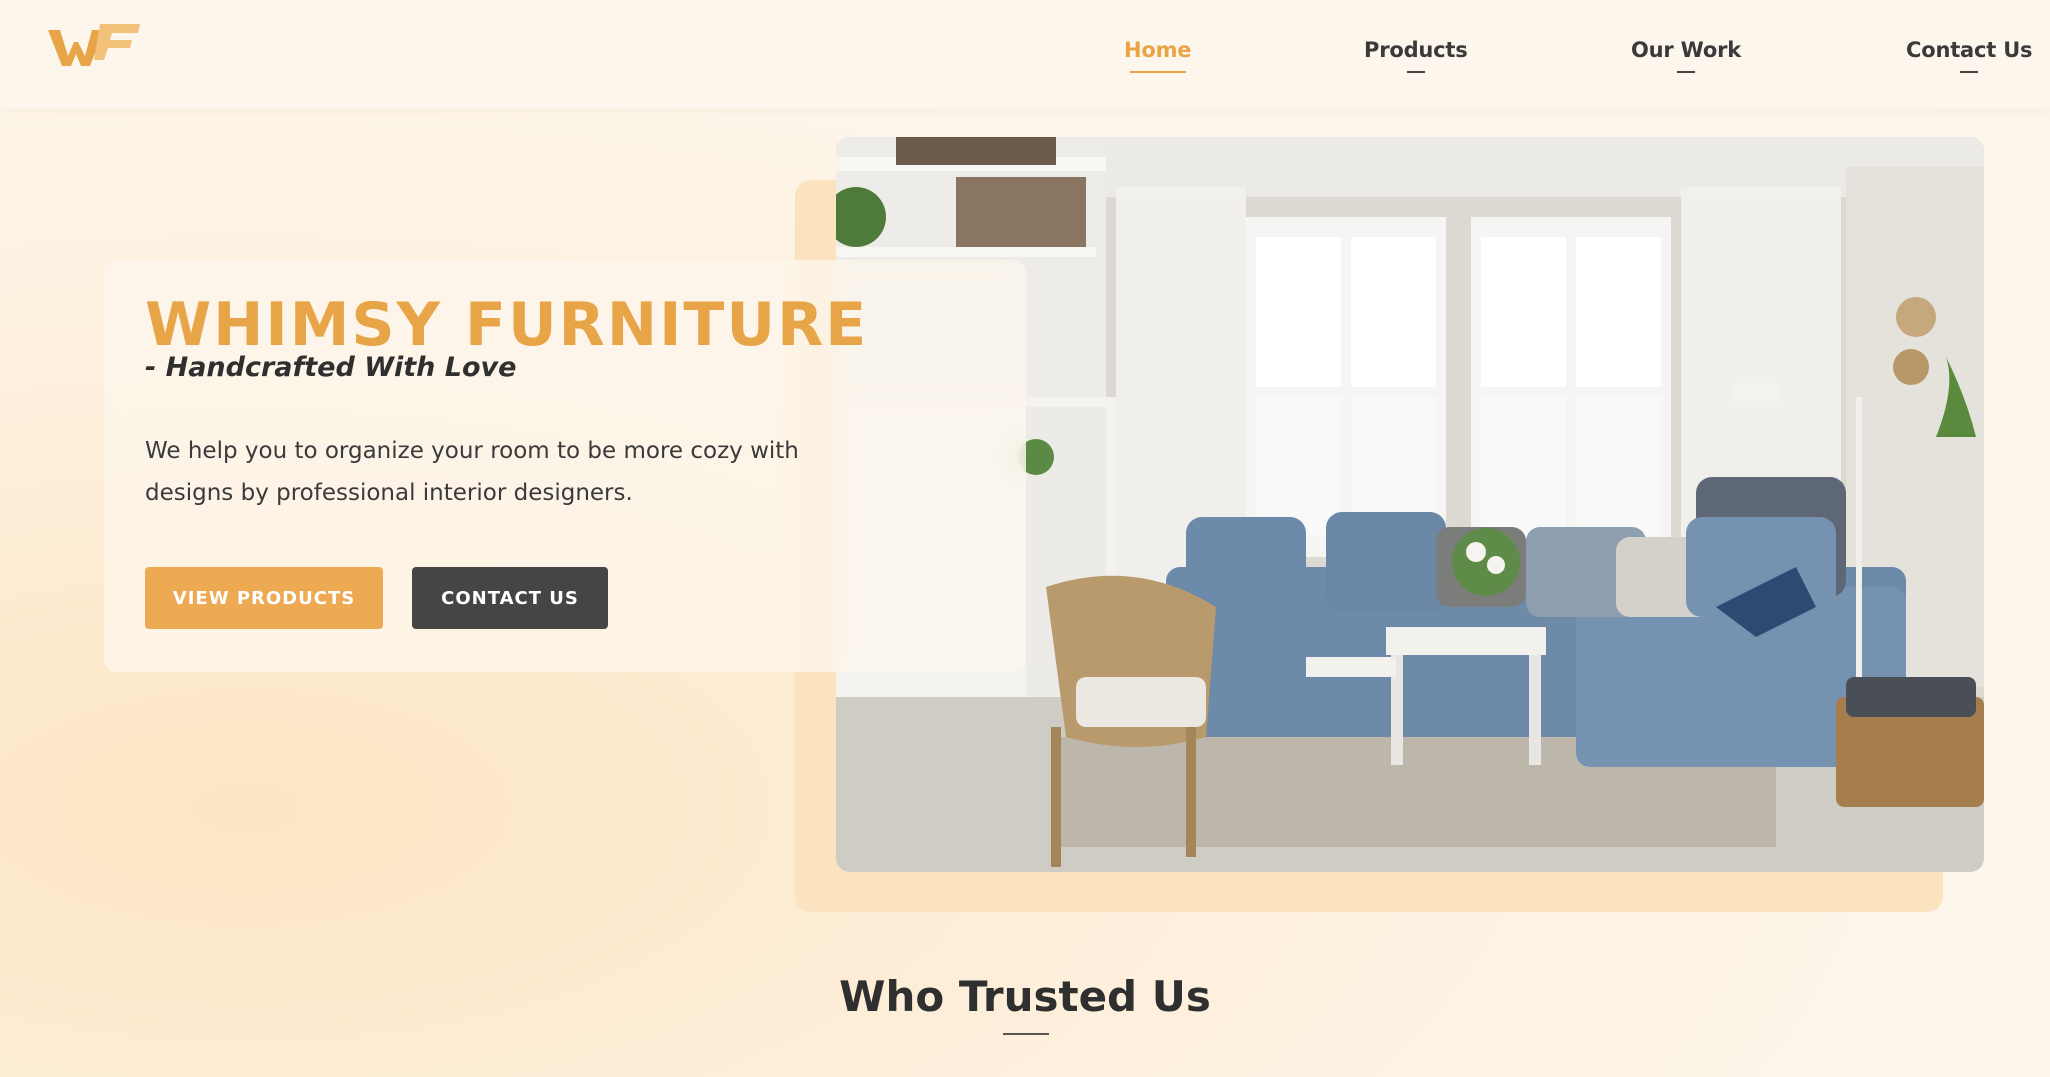 The width and height of the screenshot is (2050, 1077). I want to click on nav-contact-link: Contact Us, so click(1969, 55).